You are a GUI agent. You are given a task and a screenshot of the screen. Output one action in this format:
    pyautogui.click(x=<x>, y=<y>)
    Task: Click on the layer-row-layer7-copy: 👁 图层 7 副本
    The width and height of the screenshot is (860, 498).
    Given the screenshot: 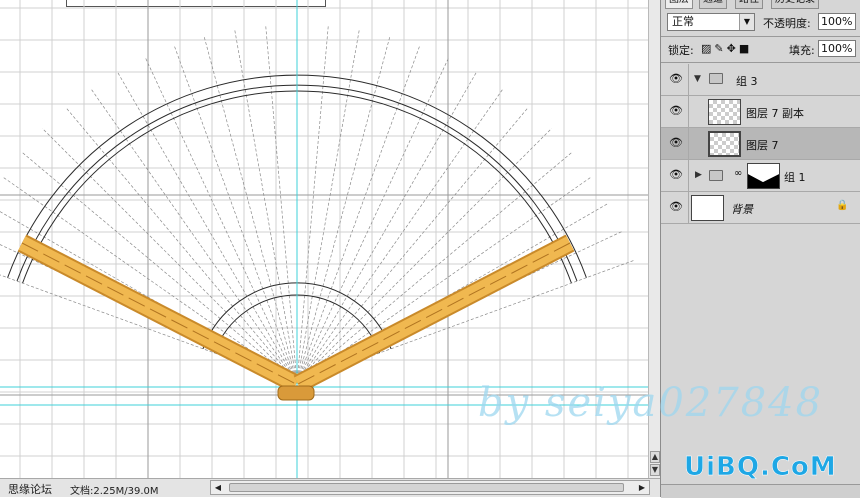 What is the action you would take?
    pyautogui.click(x=760, y=112)
    